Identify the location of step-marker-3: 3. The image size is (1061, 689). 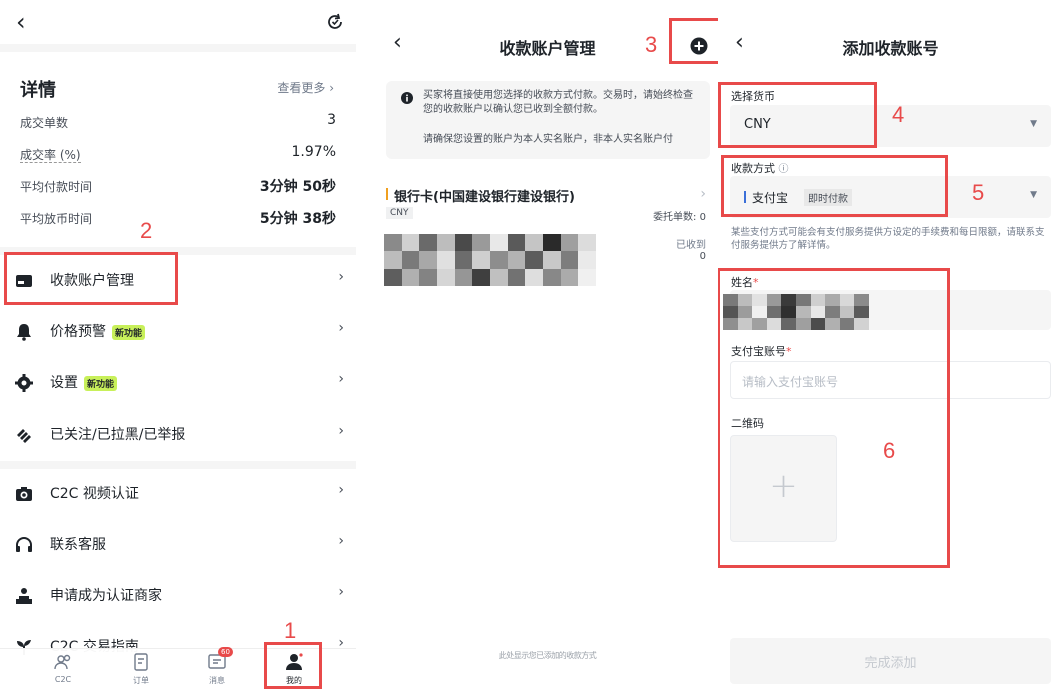
(651, 44).